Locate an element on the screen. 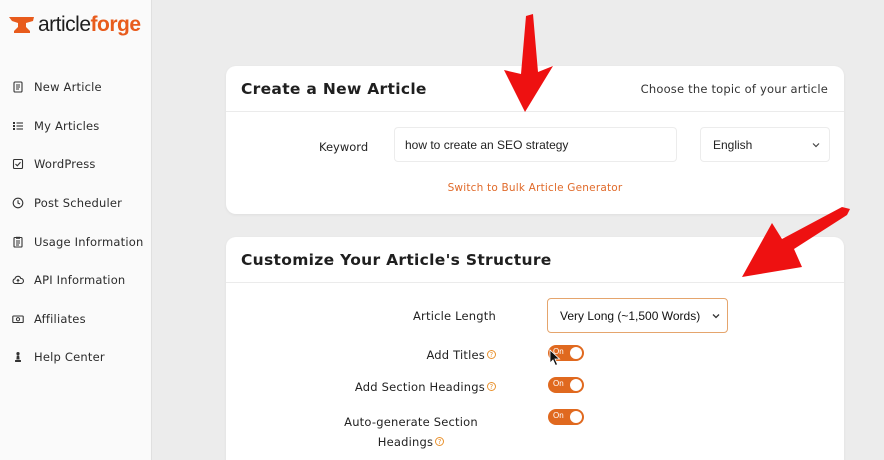 Image resolution: width=884 pixels, height=460 pixels. article-structure-title: Customize Your Article's Structure is located at coordinates (396, 259).